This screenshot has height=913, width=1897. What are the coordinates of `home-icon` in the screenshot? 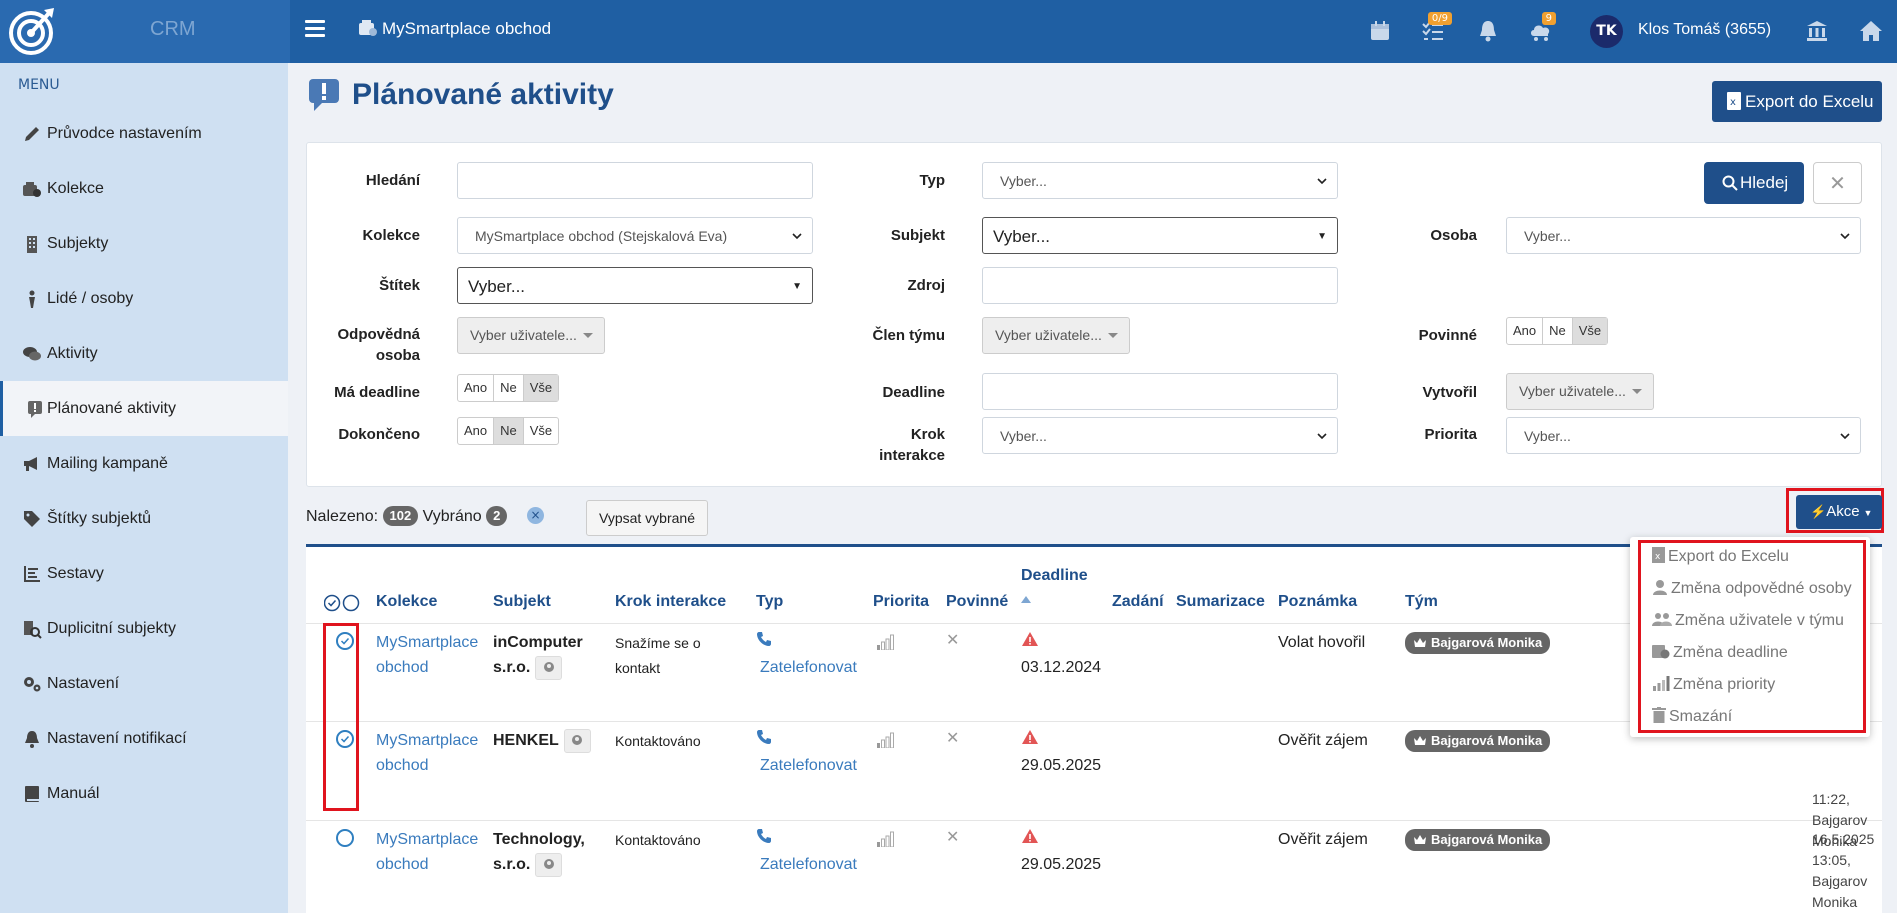 It's located at (1871, 31).